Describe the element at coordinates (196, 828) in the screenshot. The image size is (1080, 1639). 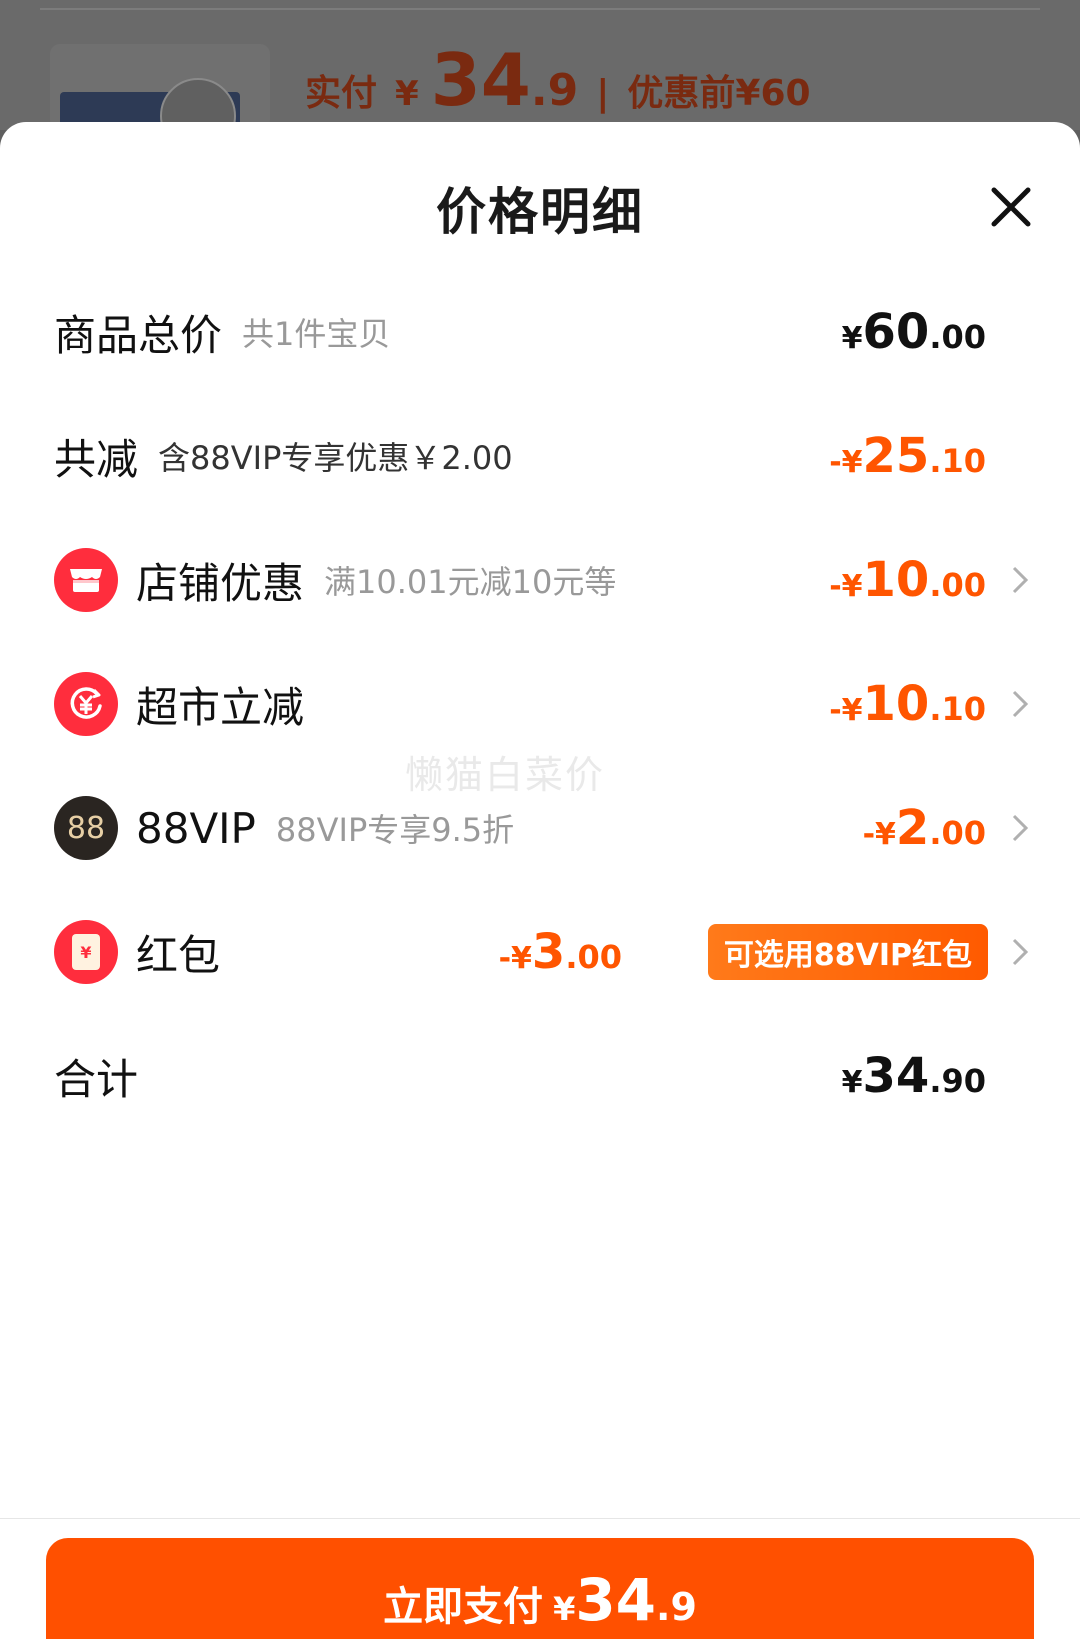
I see `row-label: 88VIP` at that location.